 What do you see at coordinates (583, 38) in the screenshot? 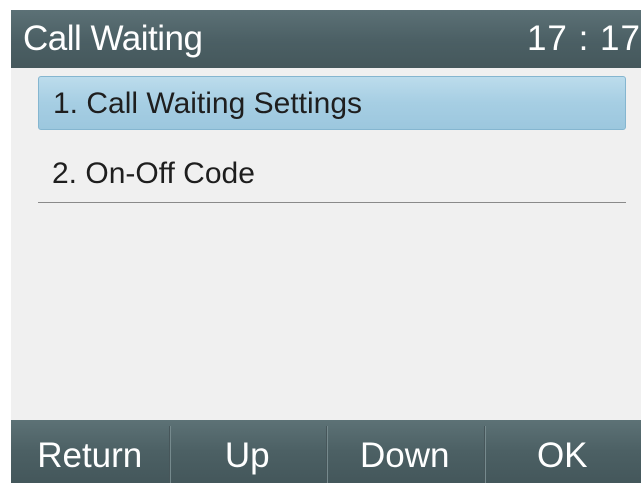
I see `clock: 17` at bounding box center [583, 38].